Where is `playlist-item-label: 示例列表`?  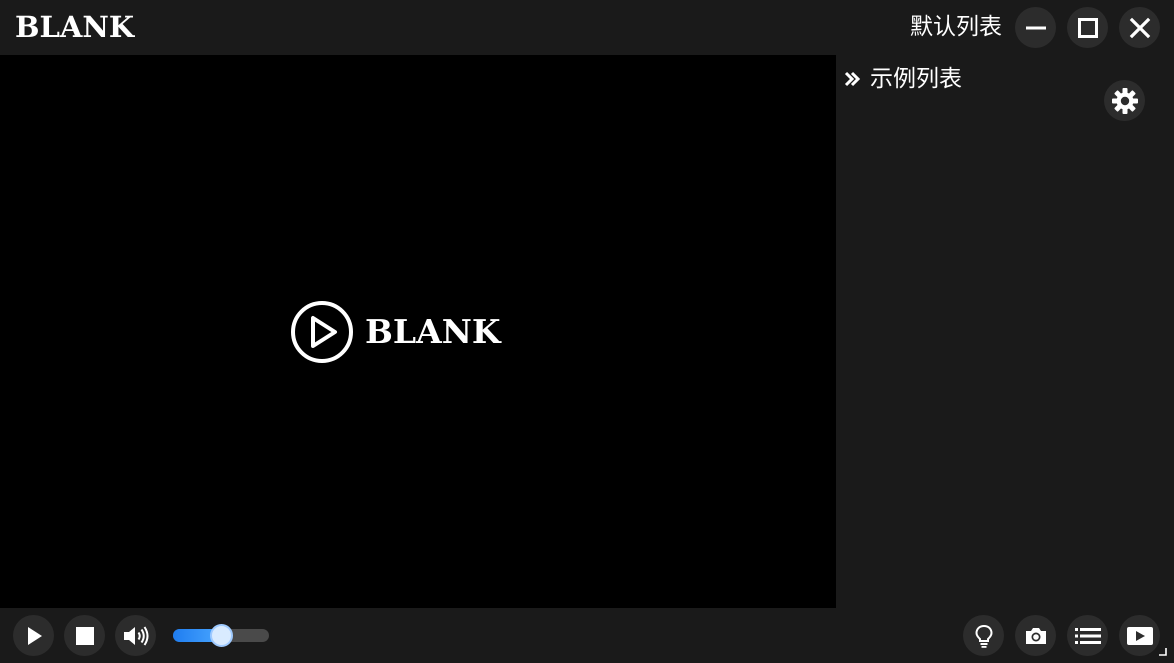
playlist-item-label: 示例列表 is located at coordinates (916, 79).